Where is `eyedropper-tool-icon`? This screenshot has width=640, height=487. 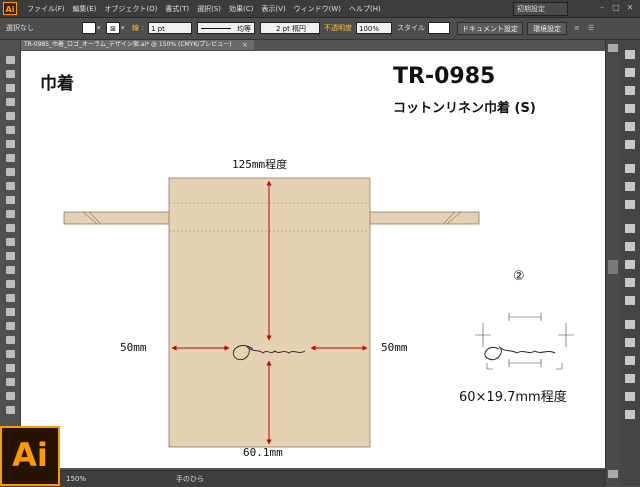 eyedropper-tool-icon is located at coordinates (10, 340).